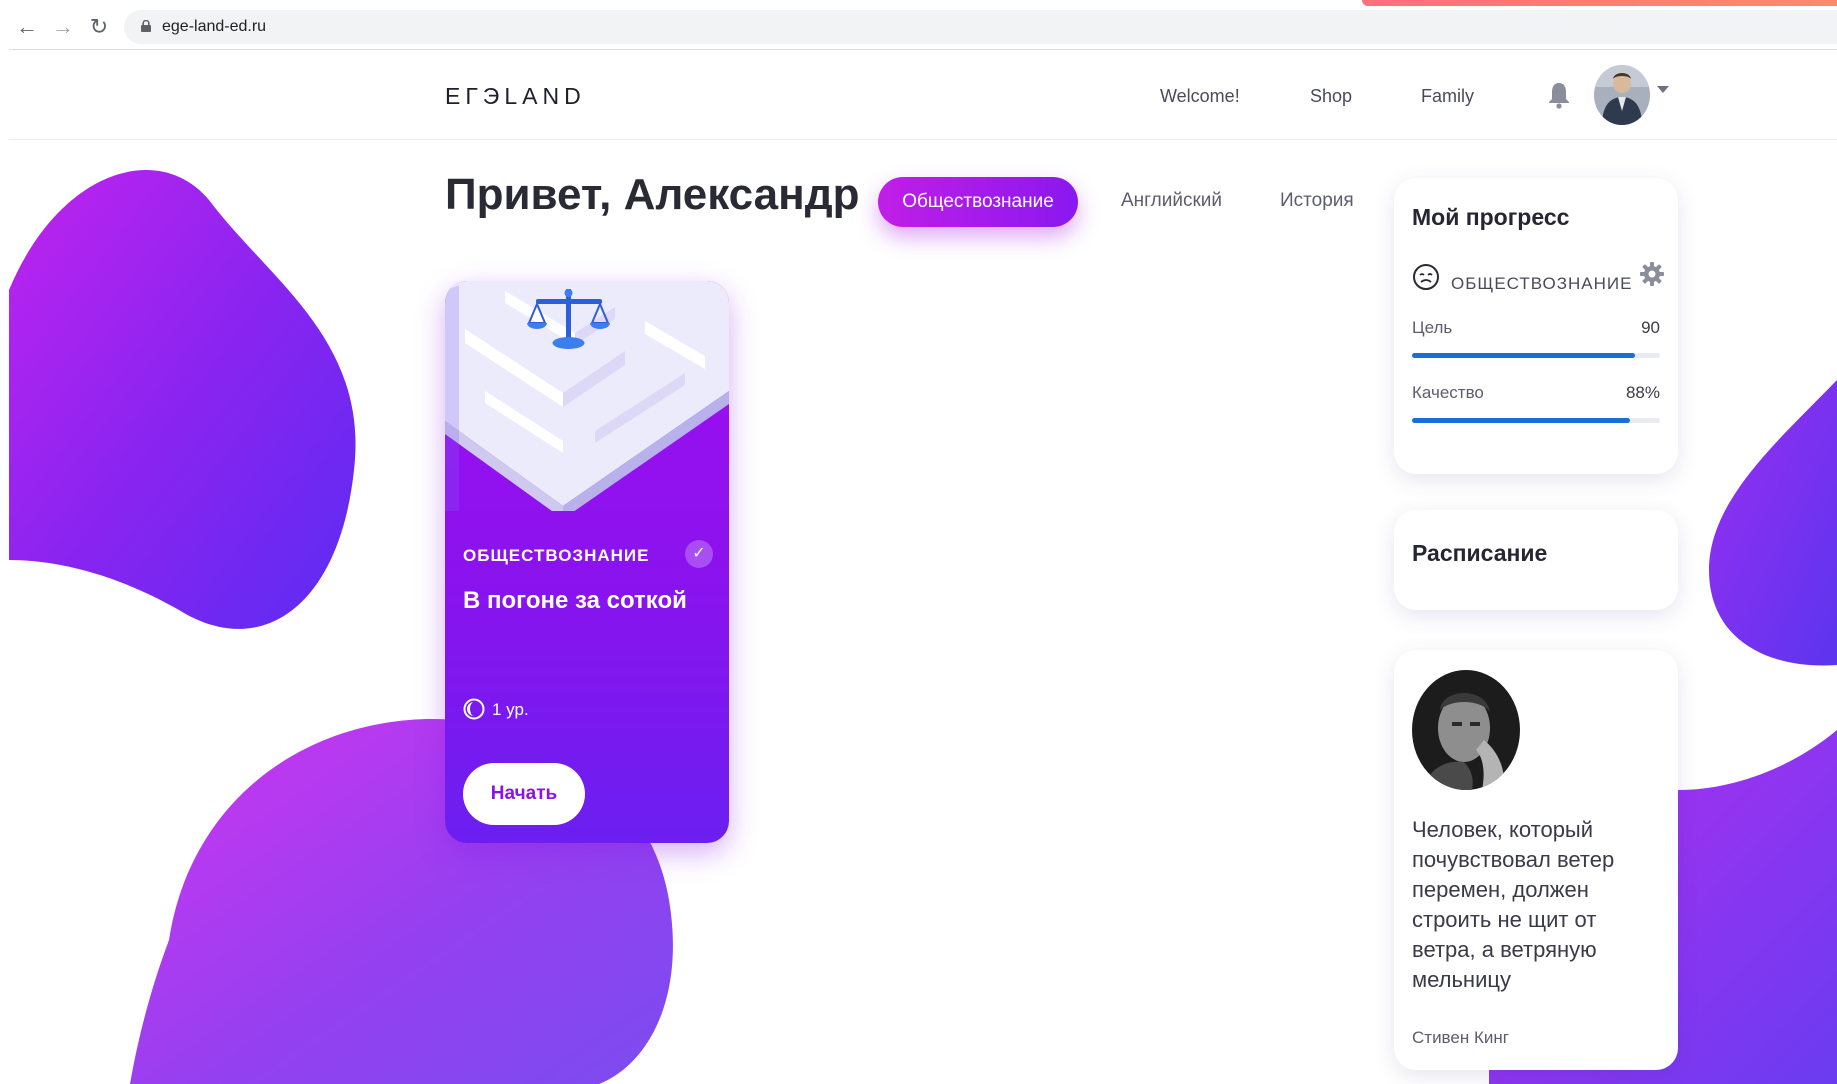 This screenshot has height=1084, width=1837. What do you see at coordinates (1521, 420) in the screenshot?
I see `progress-fill-quality` at bounding box center [1521, 420].